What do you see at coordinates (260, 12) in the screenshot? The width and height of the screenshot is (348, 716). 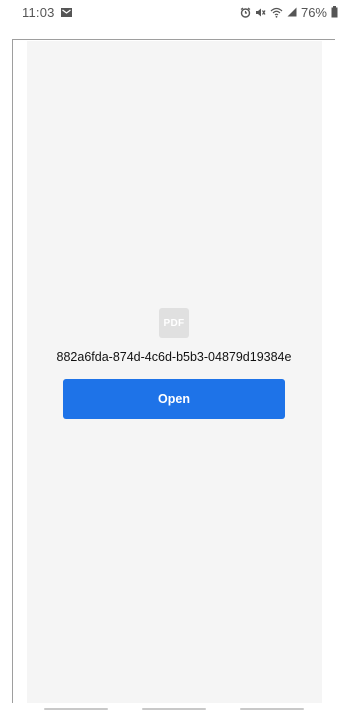 I see `mute-icon` at bounding box center [260, 12].